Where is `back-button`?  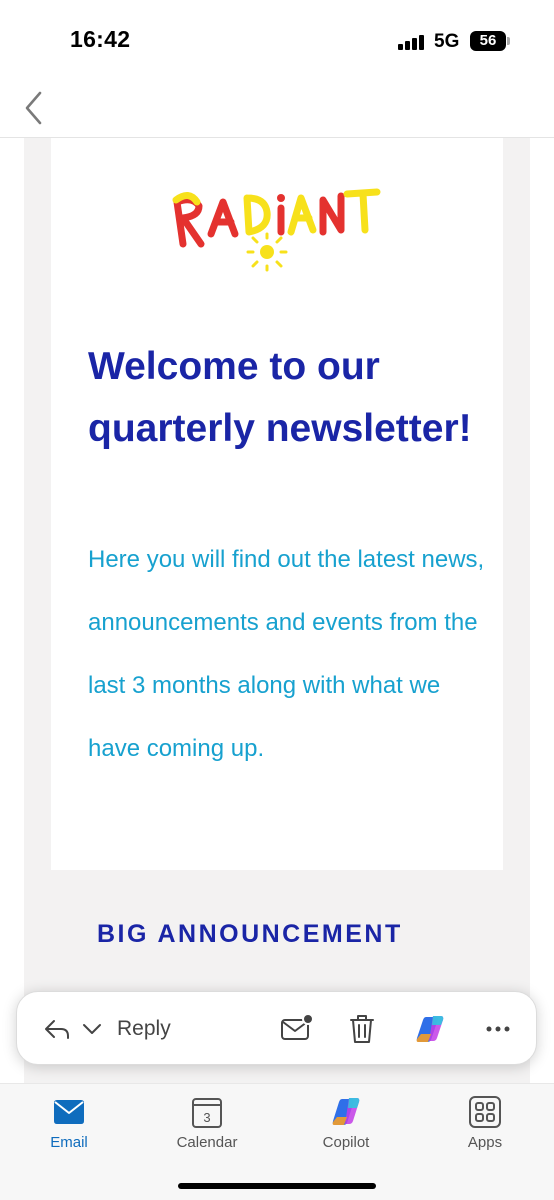
back-button is located at coordinates (37, 108).